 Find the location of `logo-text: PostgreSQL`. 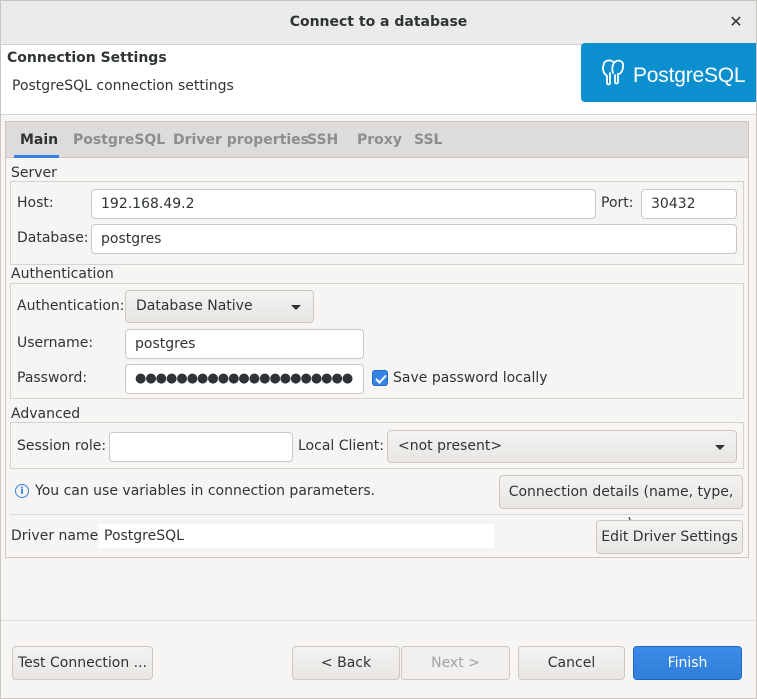

logo-text: PostgreSQL is located at coordinates (689, 75).